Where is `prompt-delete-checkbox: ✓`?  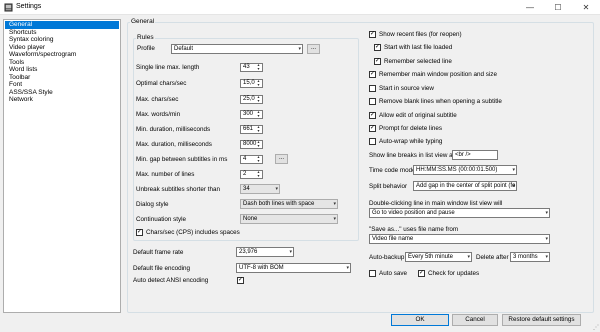 prompt-delete-checkbox: ✓ is located at coordinates (372, 128).